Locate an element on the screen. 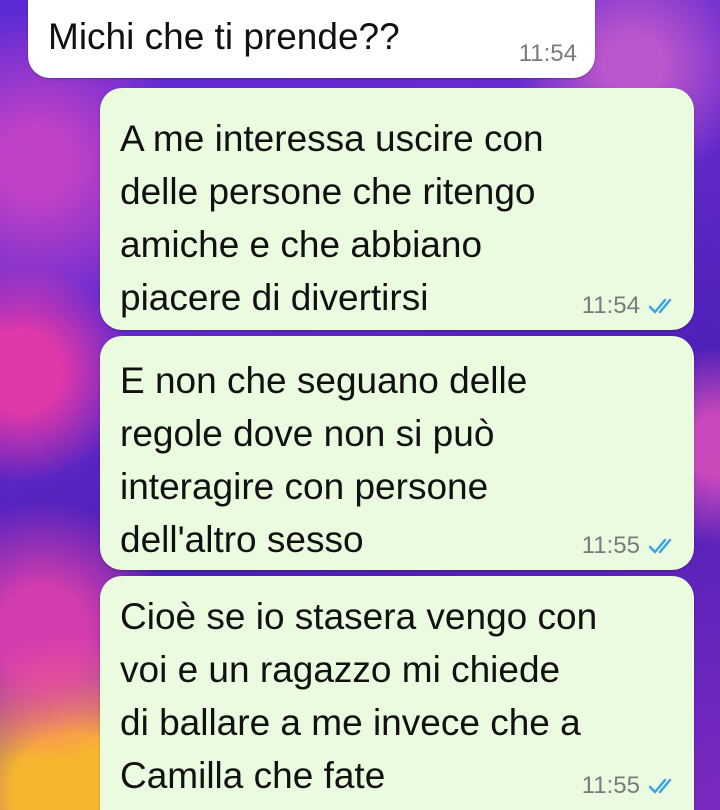 The width and height of the screenshot is (720, 810). message-bubble-incoming: Michi che ti prende?? 11:54 is located at coordinates (311, 39).